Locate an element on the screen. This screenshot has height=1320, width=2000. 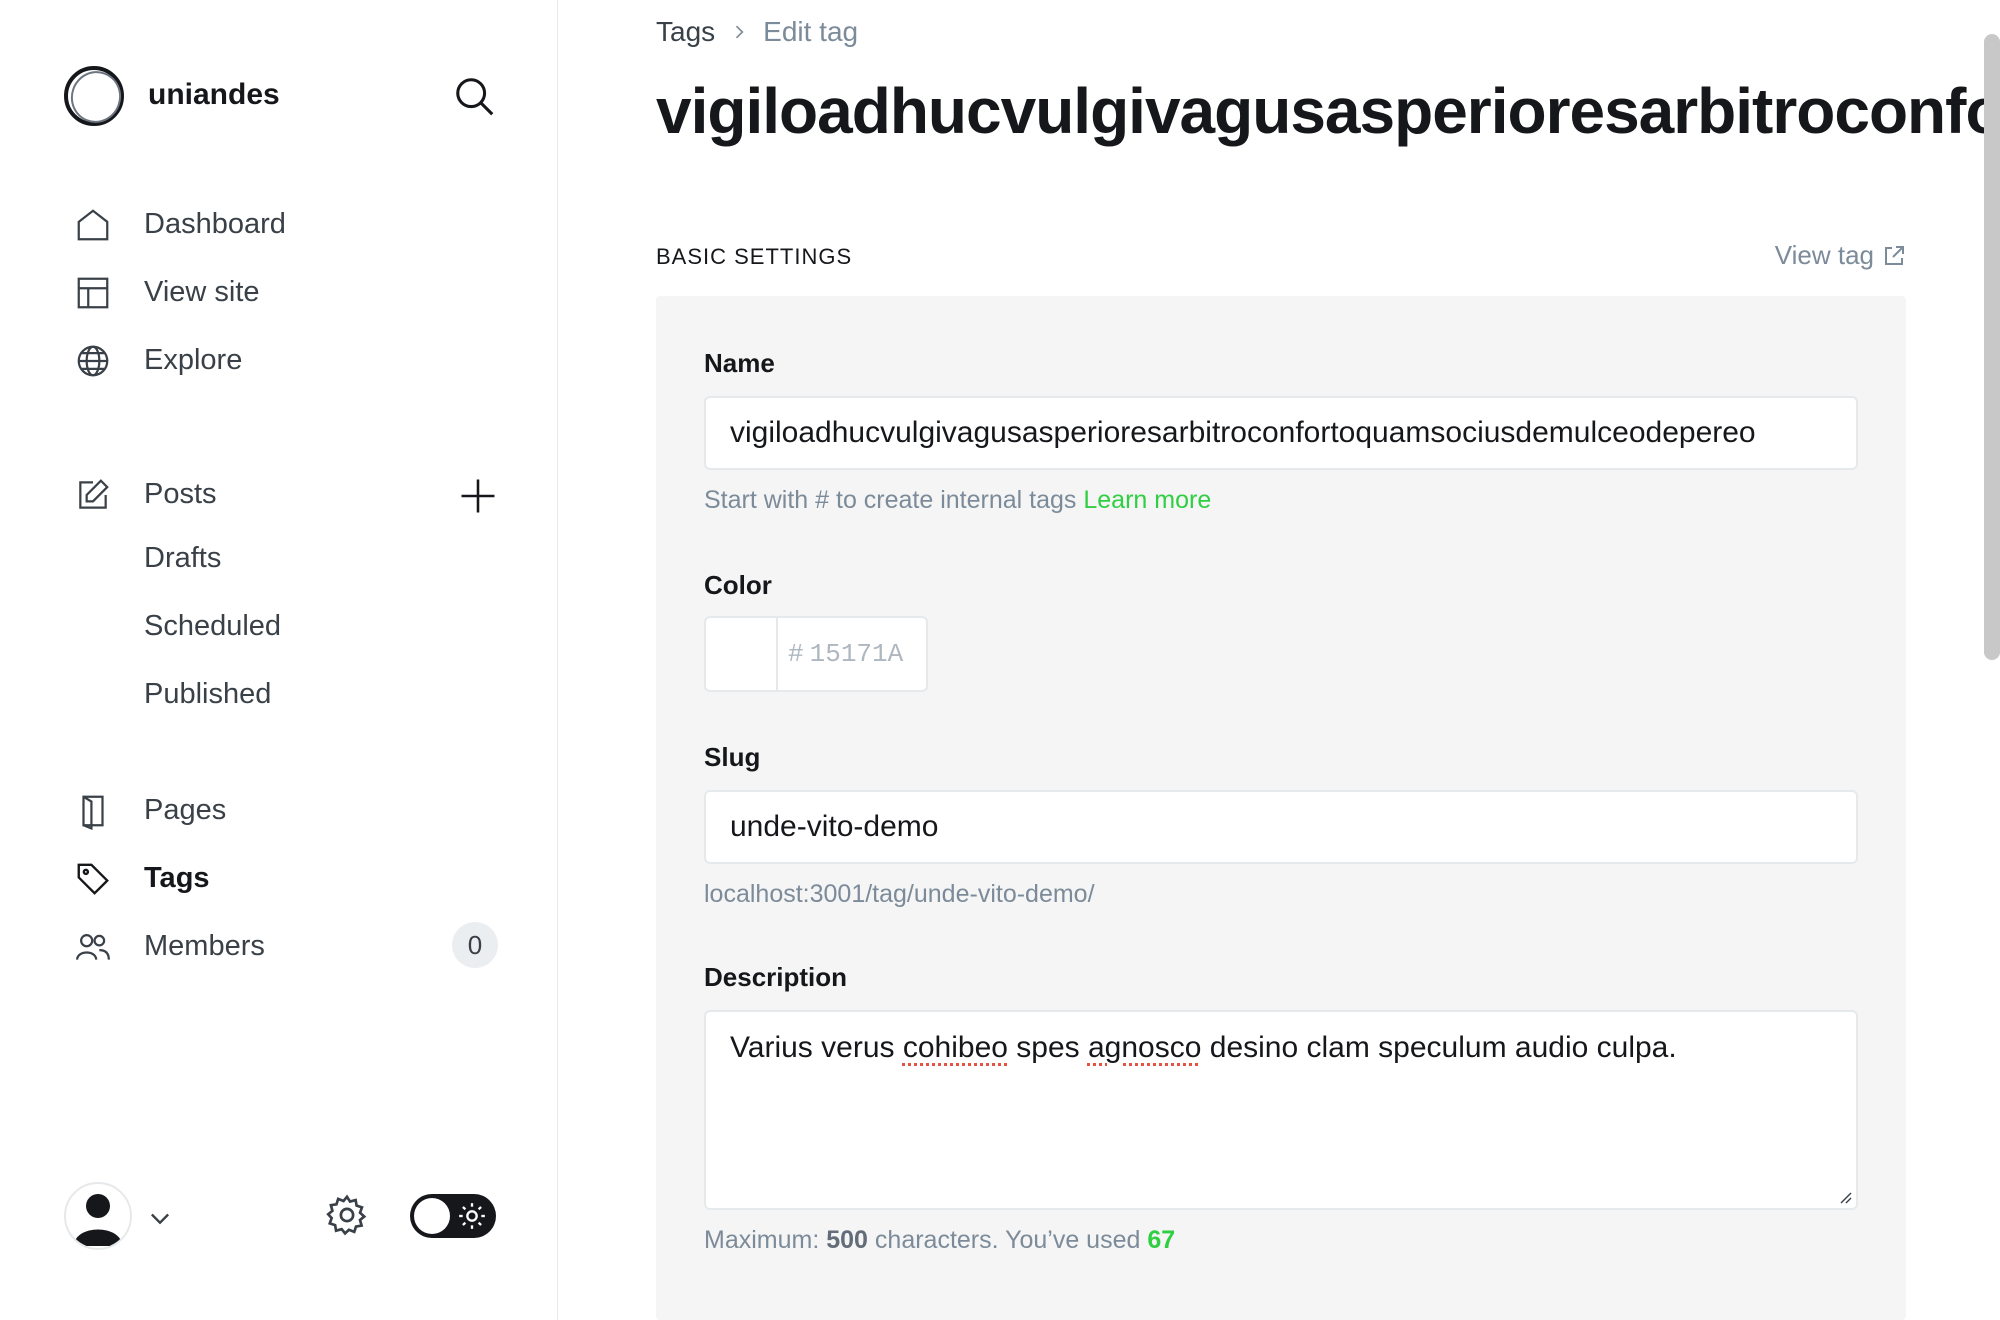
toggle-knob is located at coordinates (432, 1216).